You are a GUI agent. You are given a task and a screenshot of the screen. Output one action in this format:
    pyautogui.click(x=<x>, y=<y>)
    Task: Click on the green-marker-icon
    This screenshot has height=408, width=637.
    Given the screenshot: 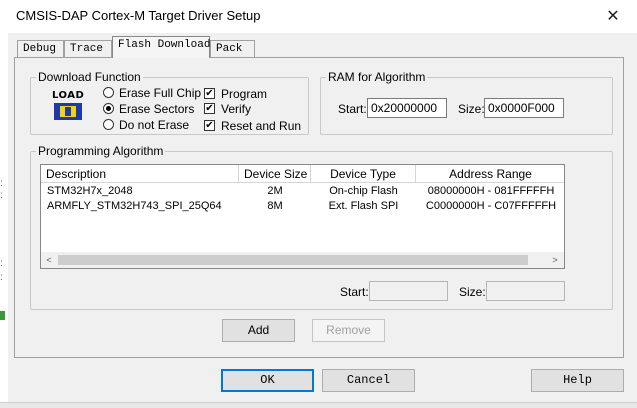 What is the action you would take?
    pyautogui.click(x=2, y=315)
    